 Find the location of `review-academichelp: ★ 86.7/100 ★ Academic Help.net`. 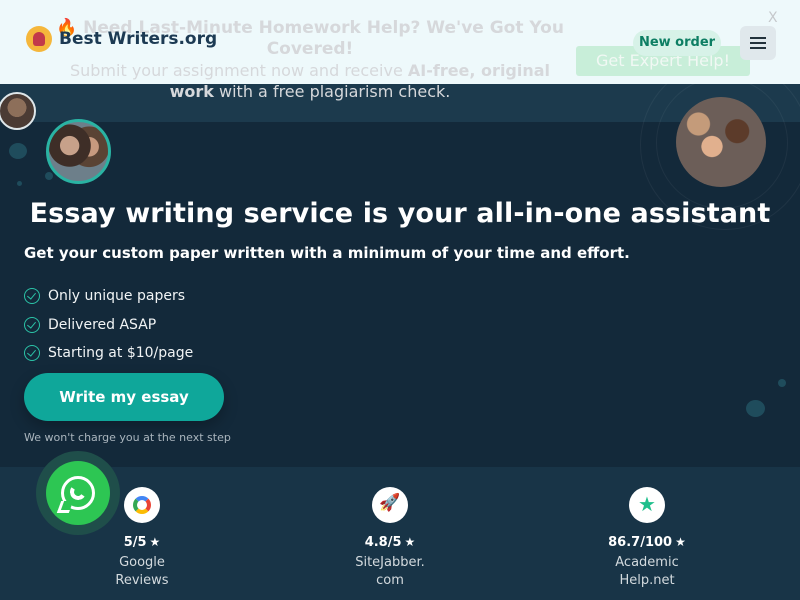

review-academichelp: ★ 86.7/100 ★ Academic Help.net is located at coordinates (647, 538).